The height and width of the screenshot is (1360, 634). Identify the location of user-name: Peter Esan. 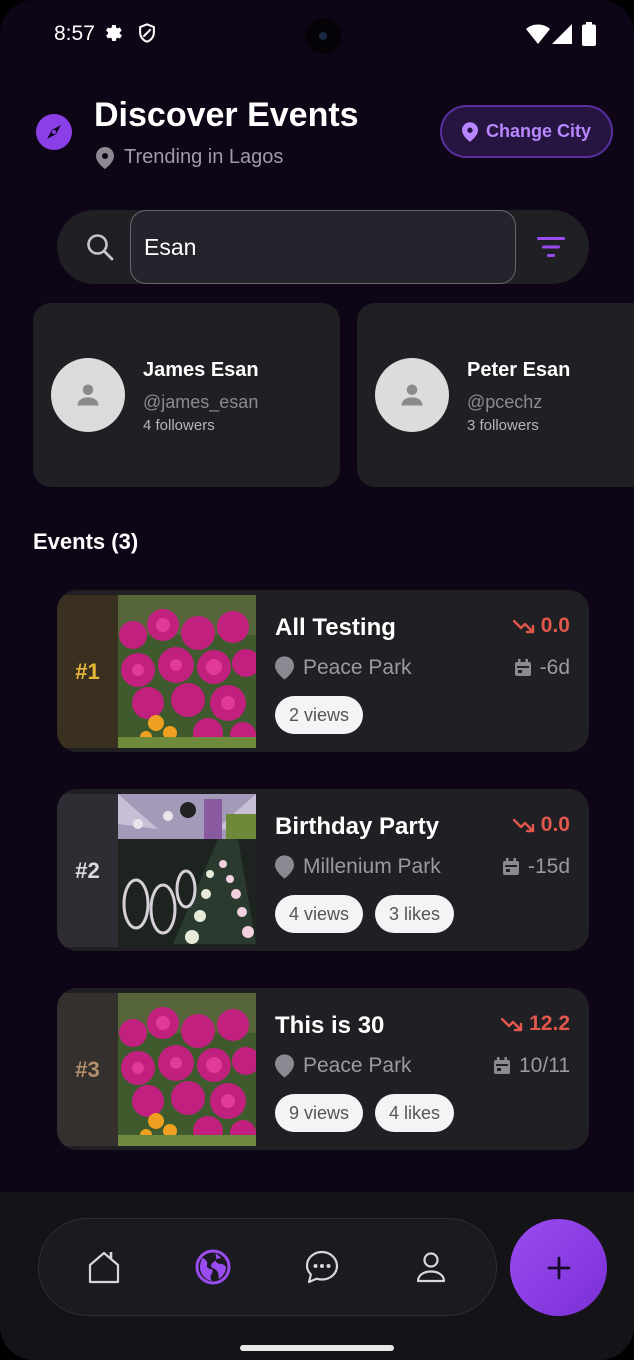
(519, 370).